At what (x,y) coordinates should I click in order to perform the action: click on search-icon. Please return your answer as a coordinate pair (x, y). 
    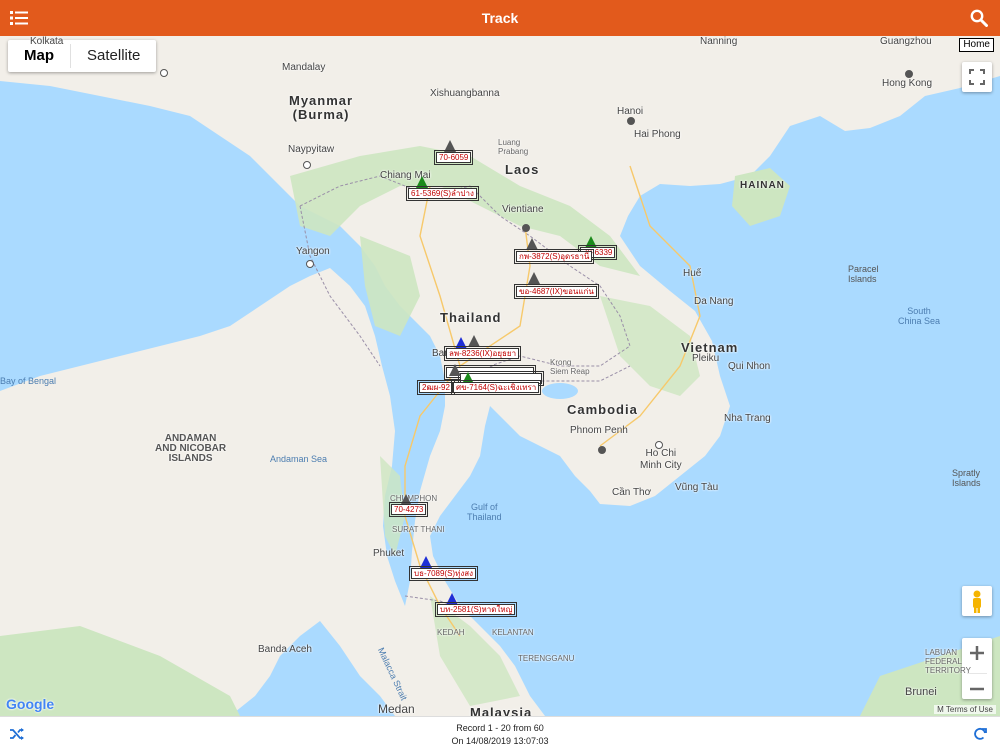
    Looking at the image, I should click on (979, 18).